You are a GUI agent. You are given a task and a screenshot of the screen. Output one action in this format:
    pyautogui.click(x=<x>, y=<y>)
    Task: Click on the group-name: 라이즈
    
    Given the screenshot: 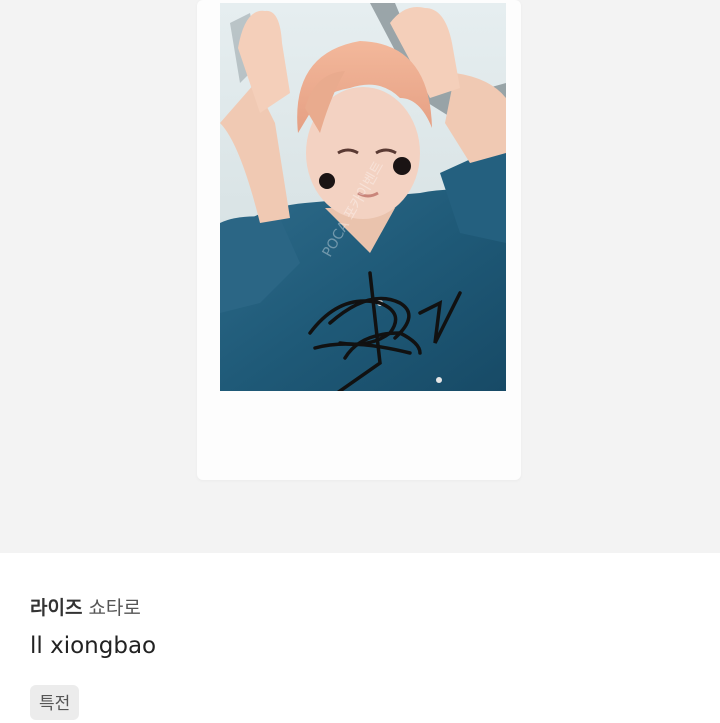 What is the action you would take?
    pyautogui.click(x=56, y=608)
    